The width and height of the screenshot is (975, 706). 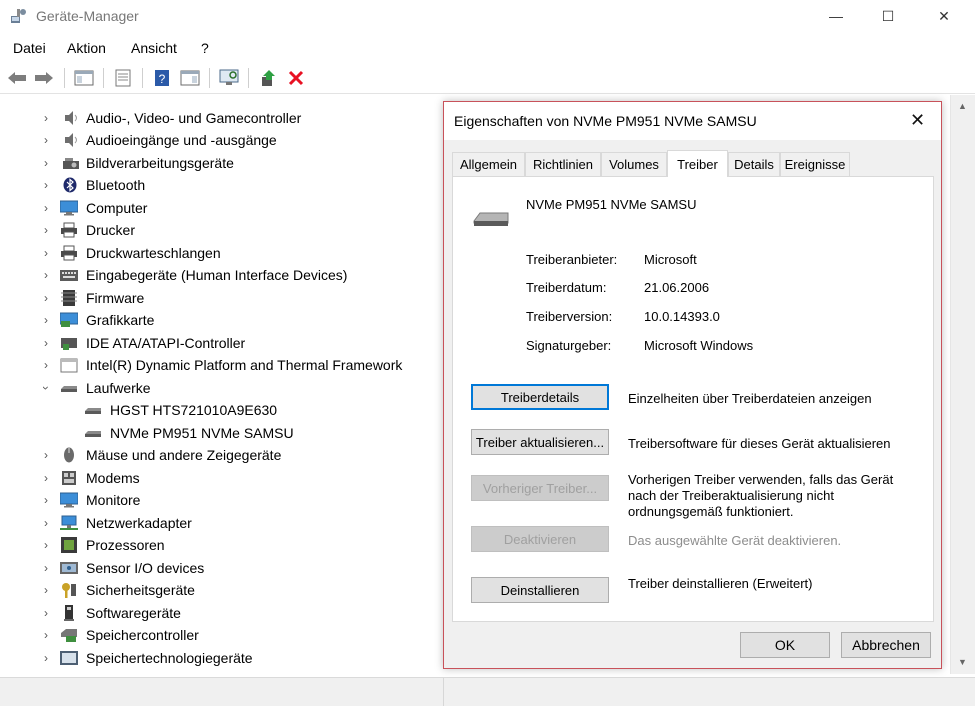 What do you see at coordinates (44, 78) in the screenshot?
I see `forward-button` at bounding box center [44, 78].